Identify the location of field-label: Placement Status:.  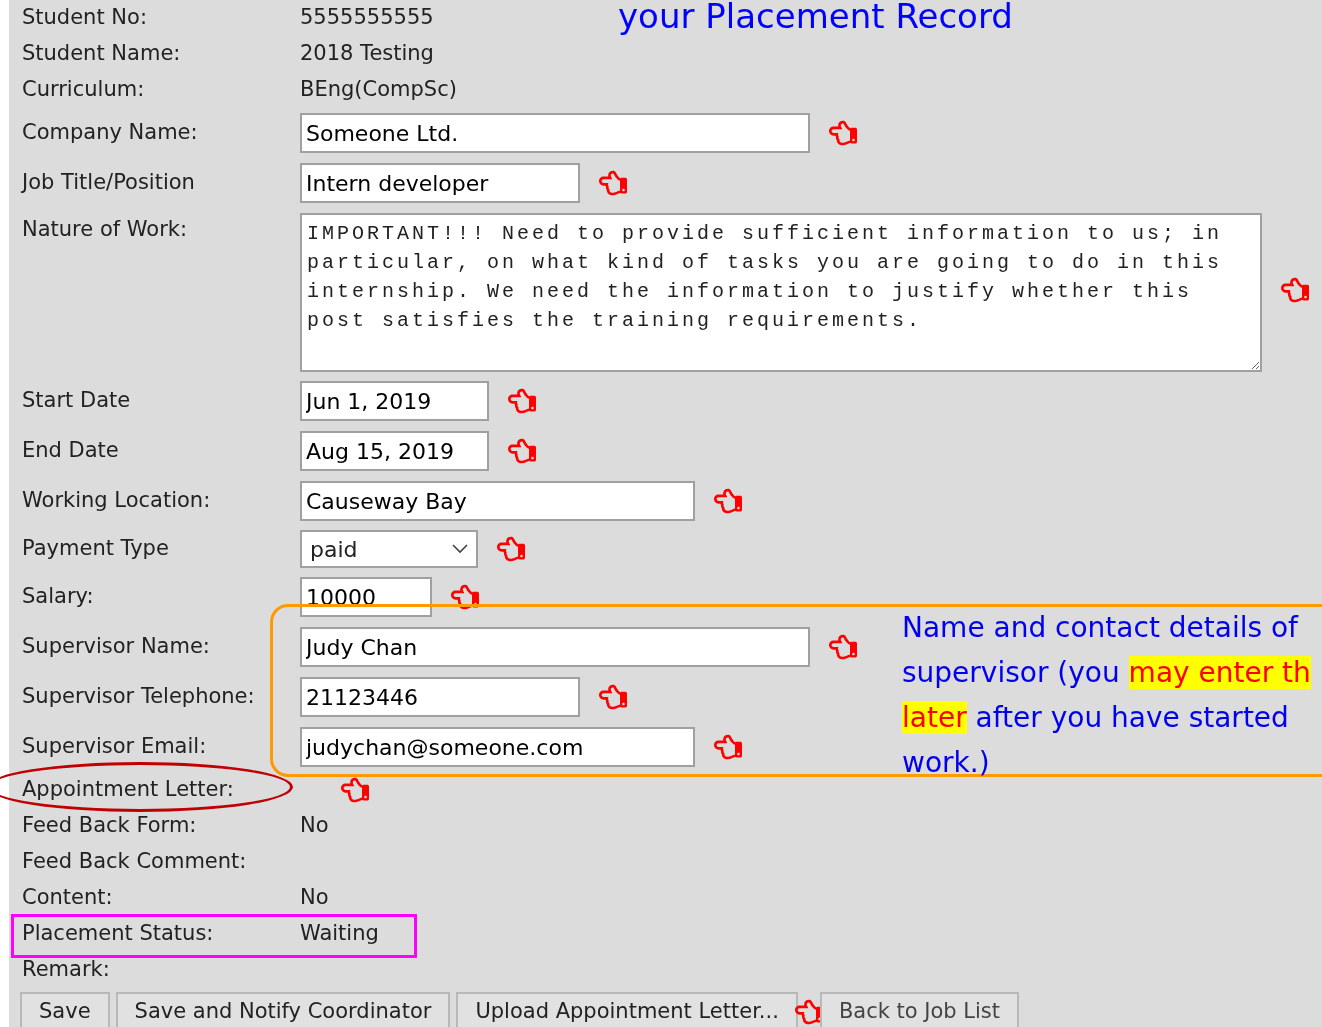
(118, 933).